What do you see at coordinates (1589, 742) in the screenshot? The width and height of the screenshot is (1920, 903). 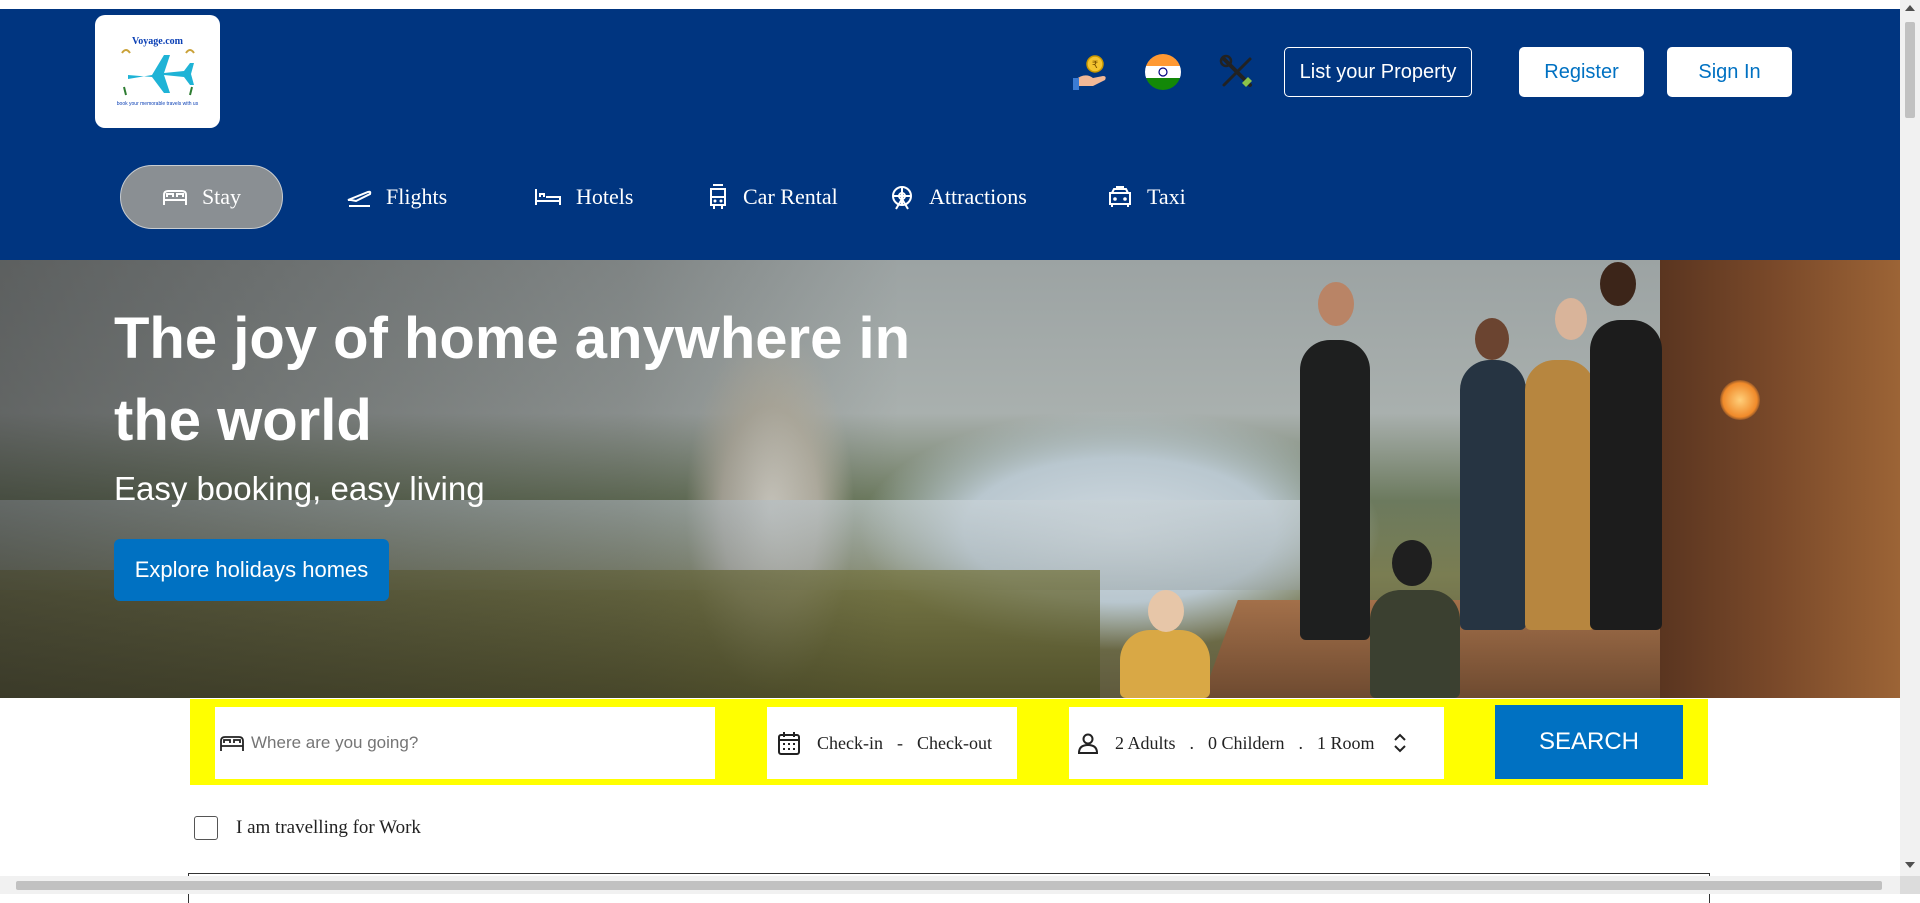 I see `search-button: SEARCH` at bounding box center [1589, 742].